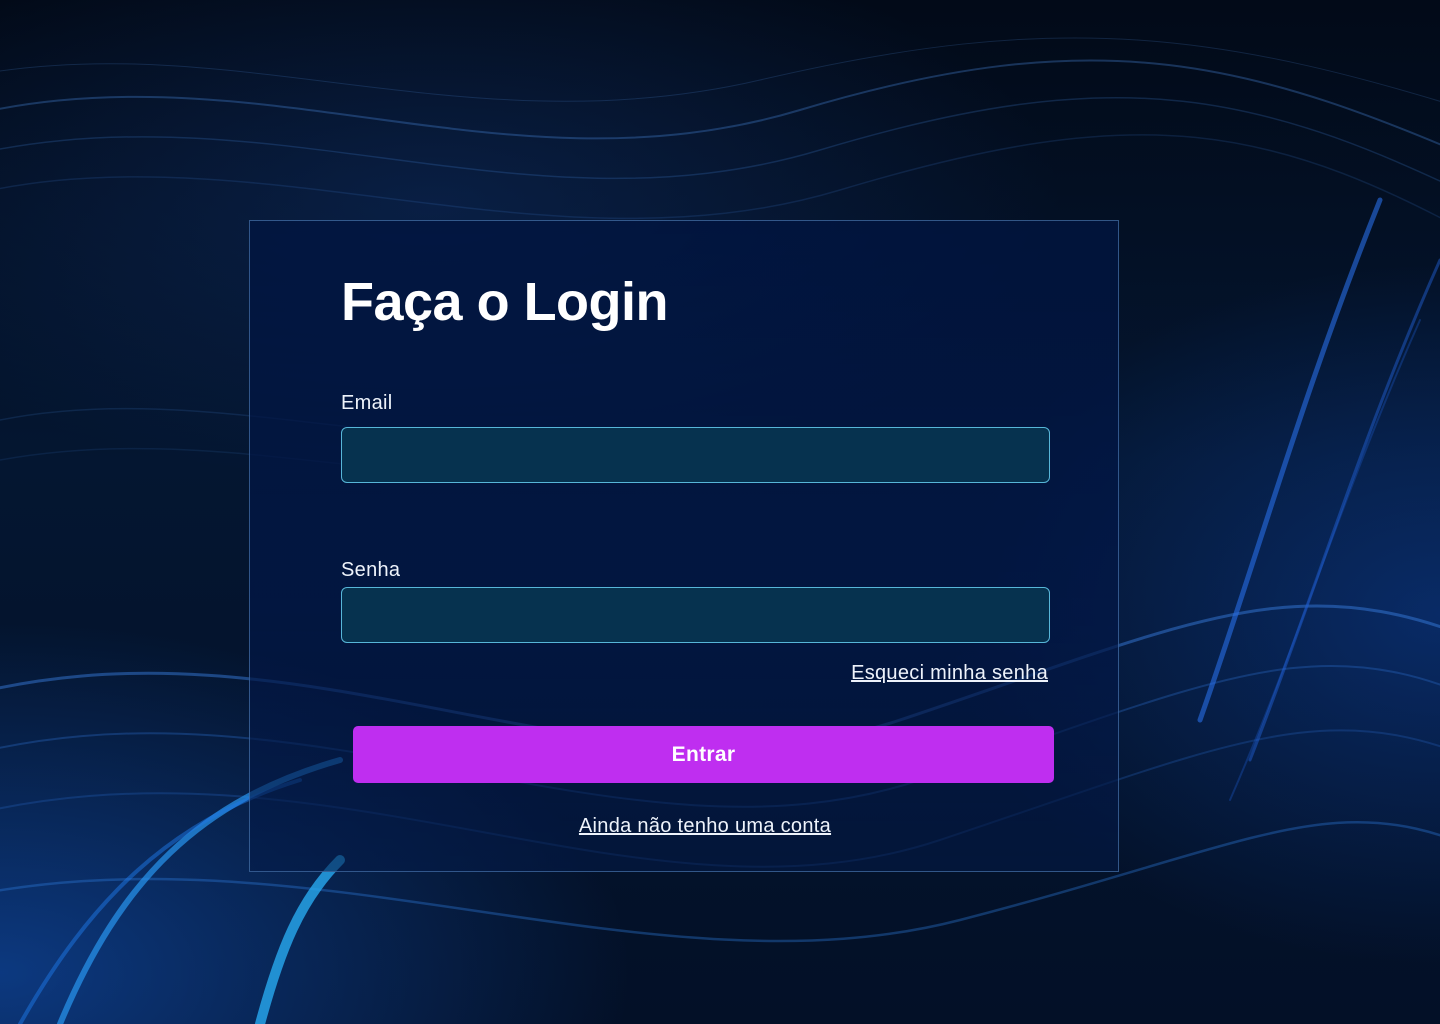 The height and width of the screenshot is (1024, 1440). Describe the element at coordinates (367, 403) in the screenshot. I see `email-label: Email` at that location.